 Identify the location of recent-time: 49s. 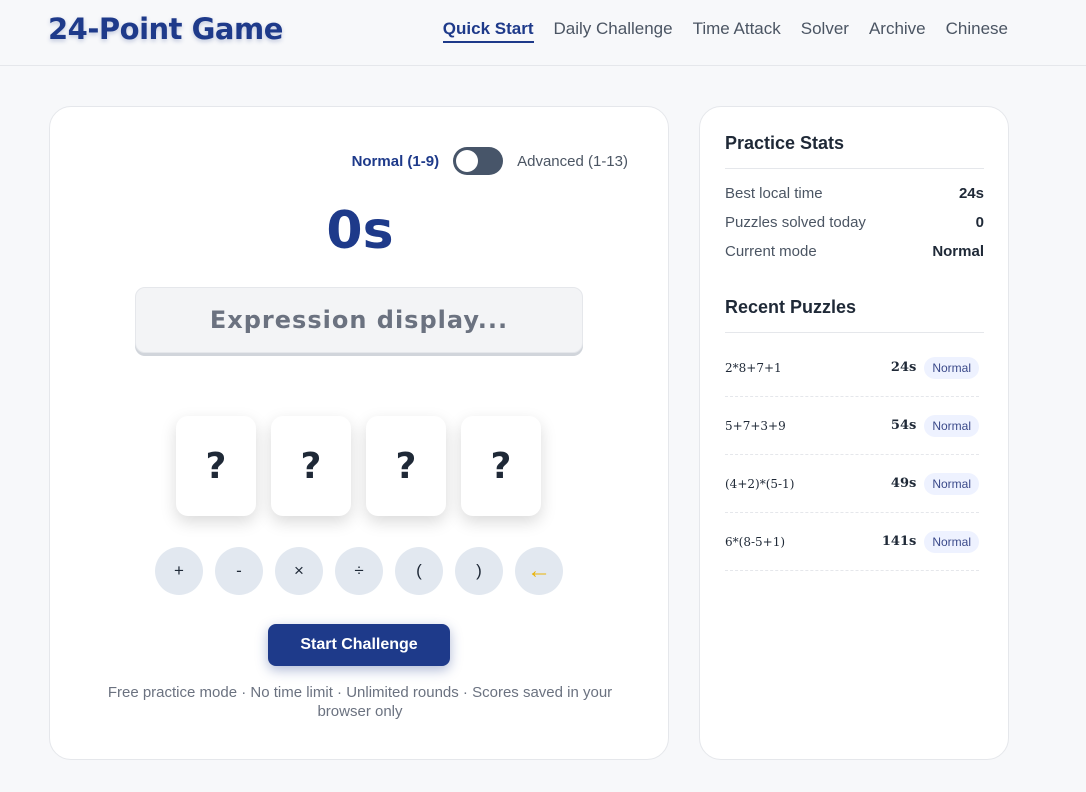
(903, 483).